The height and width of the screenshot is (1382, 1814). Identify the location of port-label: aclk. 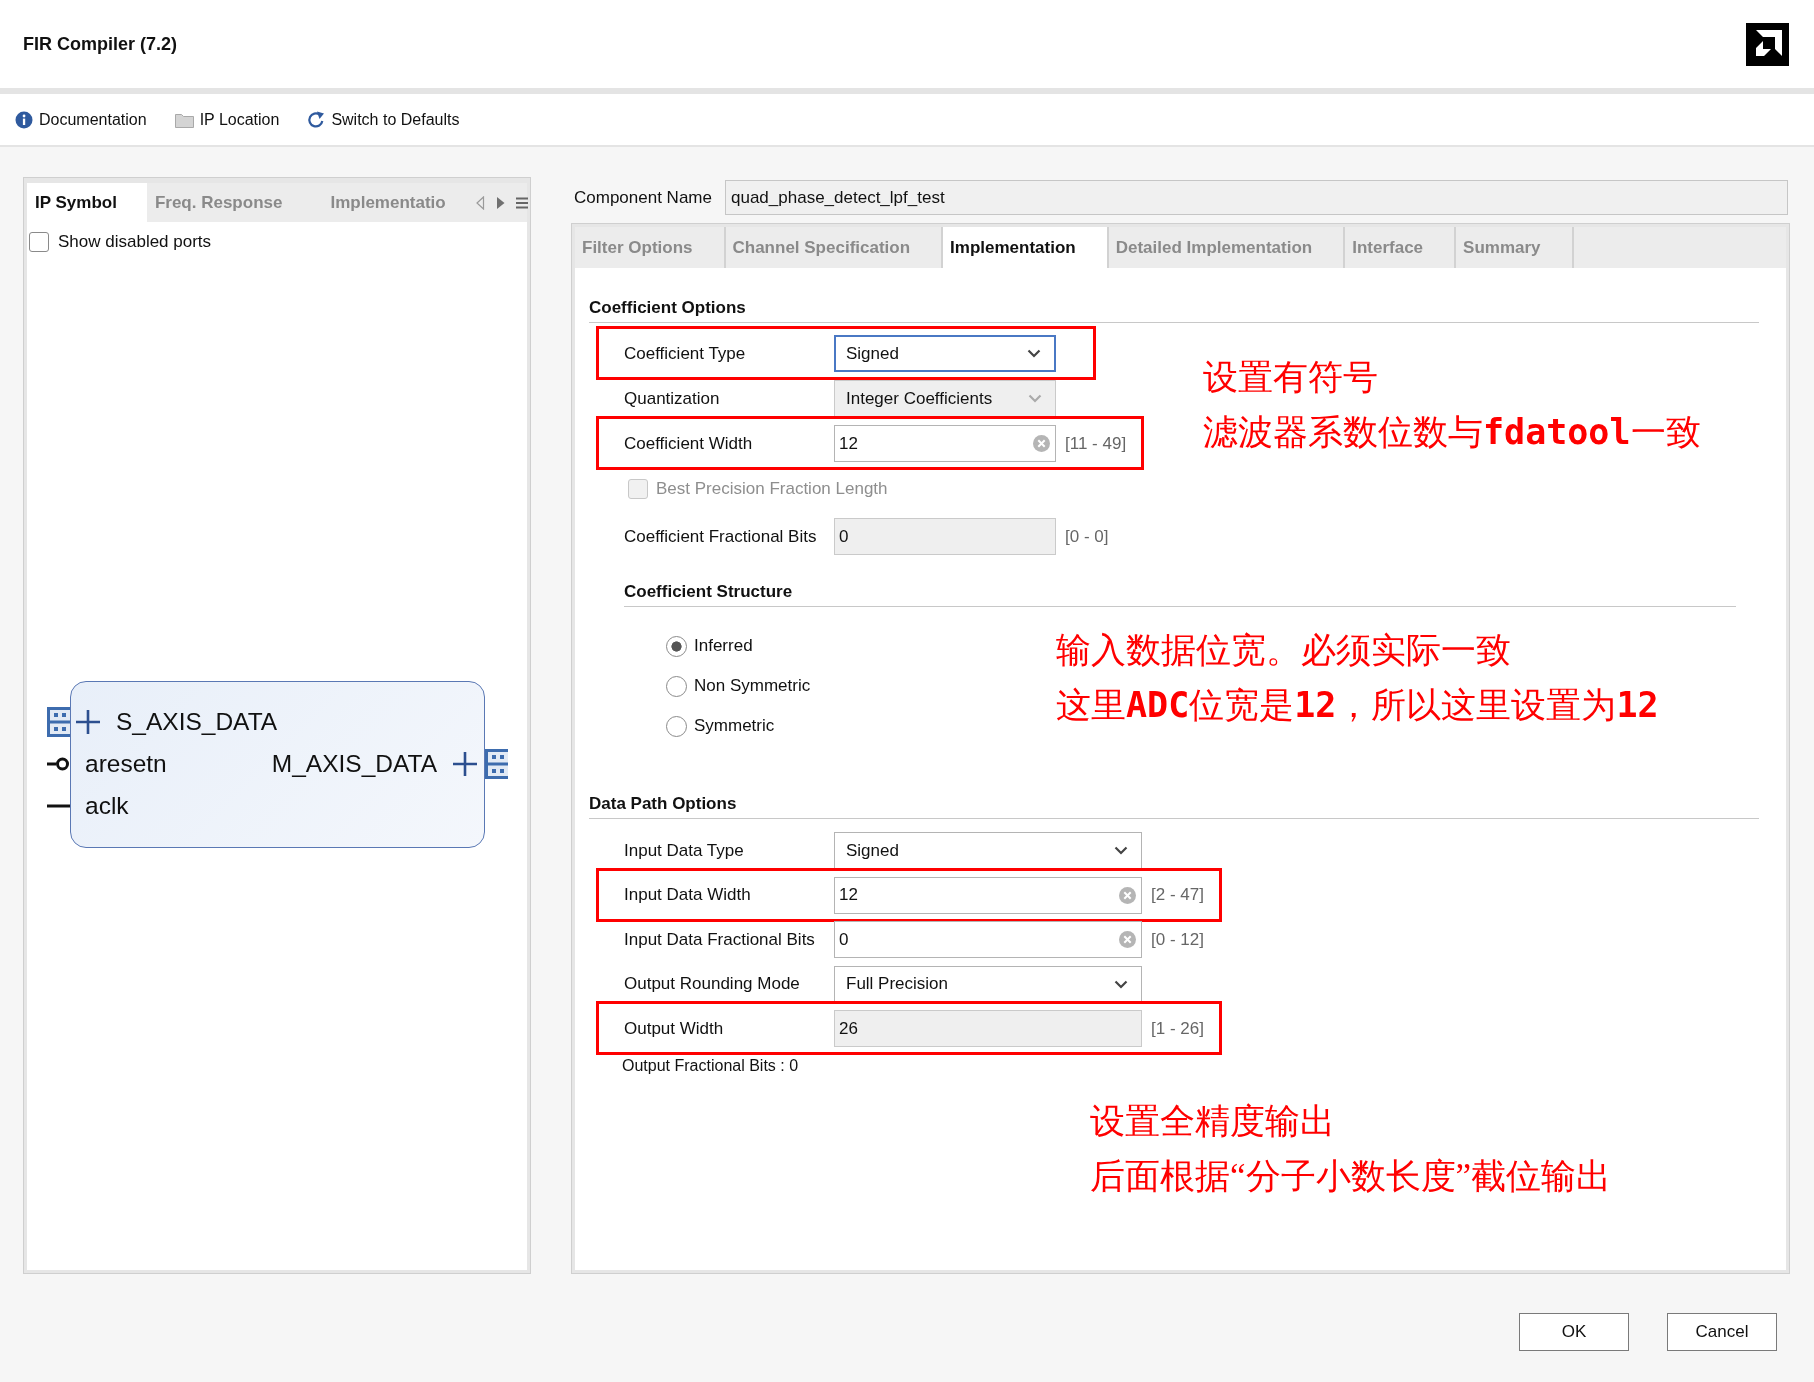
(107, 806).